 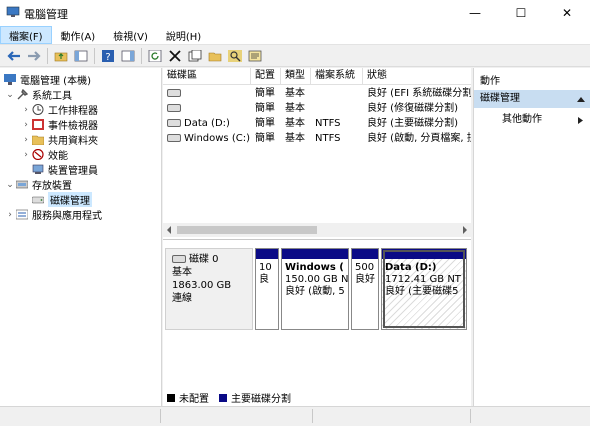 What do you see at coordinates (59, 140) in the screenshot?
I see `tree-item-shared-folders: › 共用資料夾` at bounding box center [59, 140].